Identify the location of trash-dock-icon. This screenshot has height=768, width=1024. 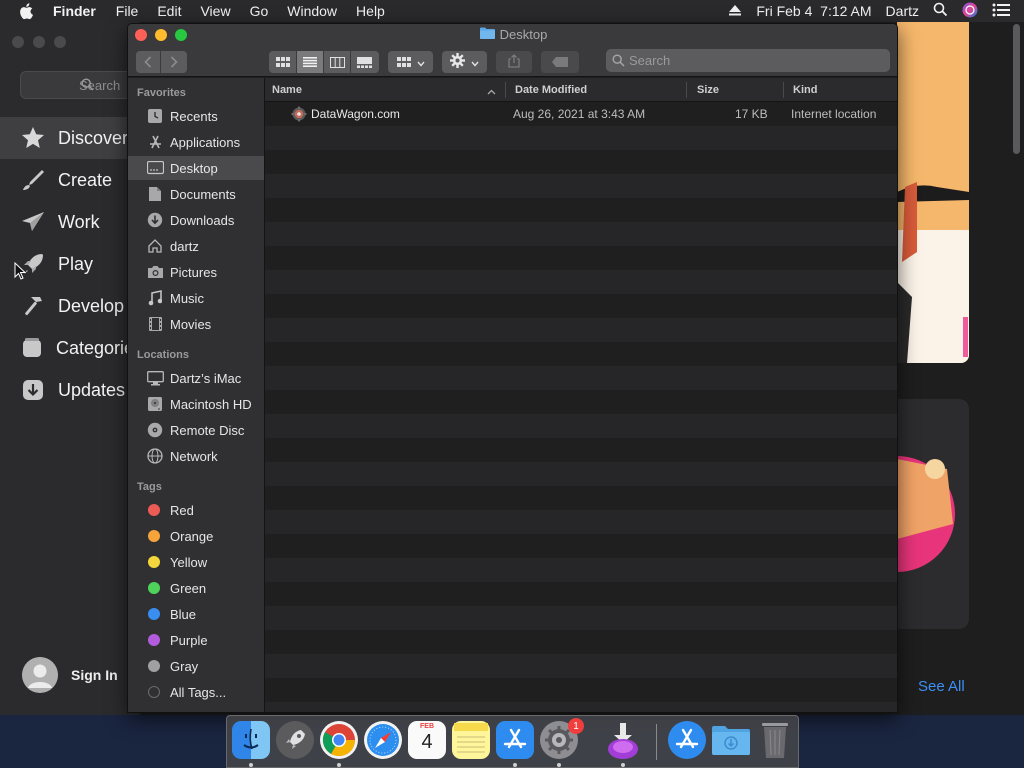
(775, 740).